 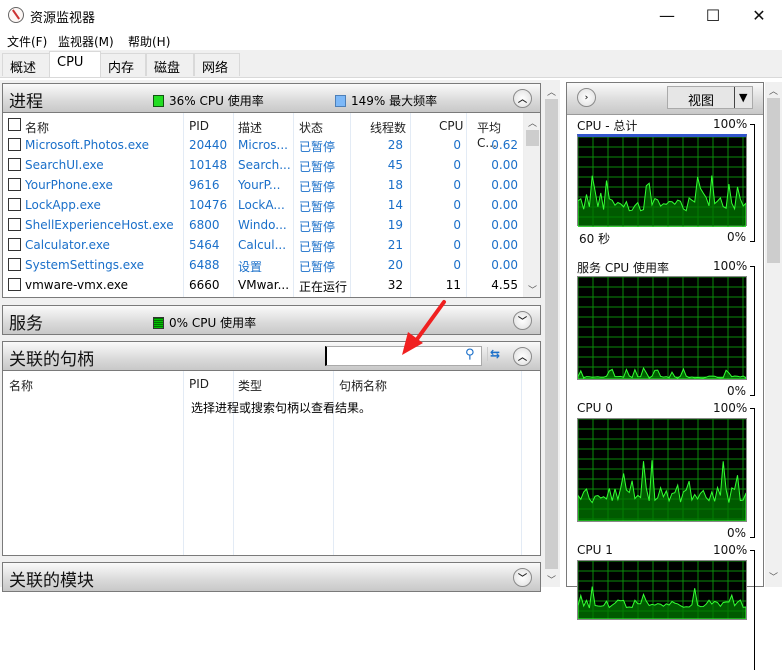 I want to click on handles-col-pid: PID, so click(x=199, y=384).